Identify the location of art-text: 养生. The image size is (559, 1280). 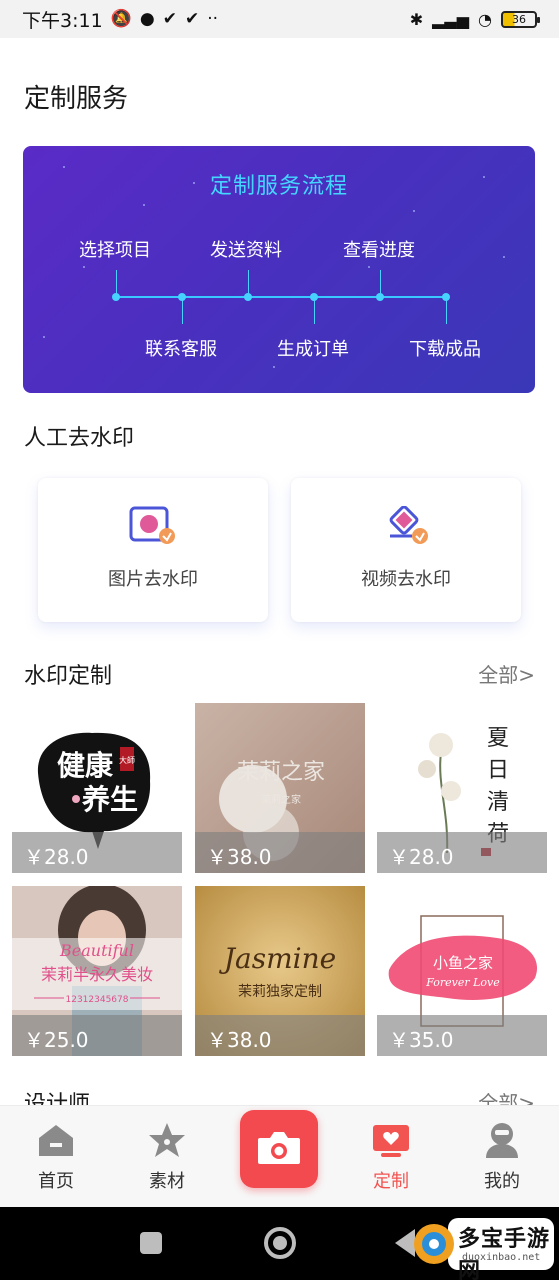
(110, 799).